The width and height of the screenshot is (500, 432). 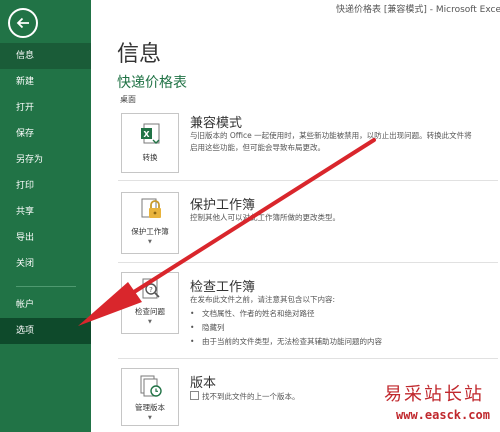 I want to click on sidebar-item-close: 关闭, so click(x=45, y=264).